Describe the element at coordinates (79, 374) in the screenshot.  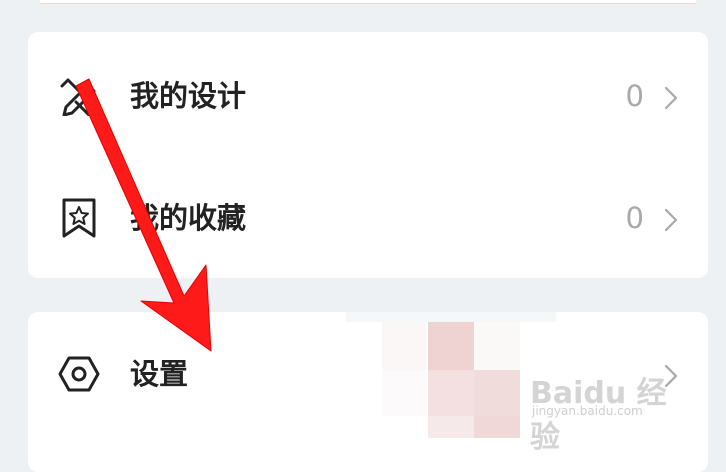
I see `hexagon-gear-icon` at that location.